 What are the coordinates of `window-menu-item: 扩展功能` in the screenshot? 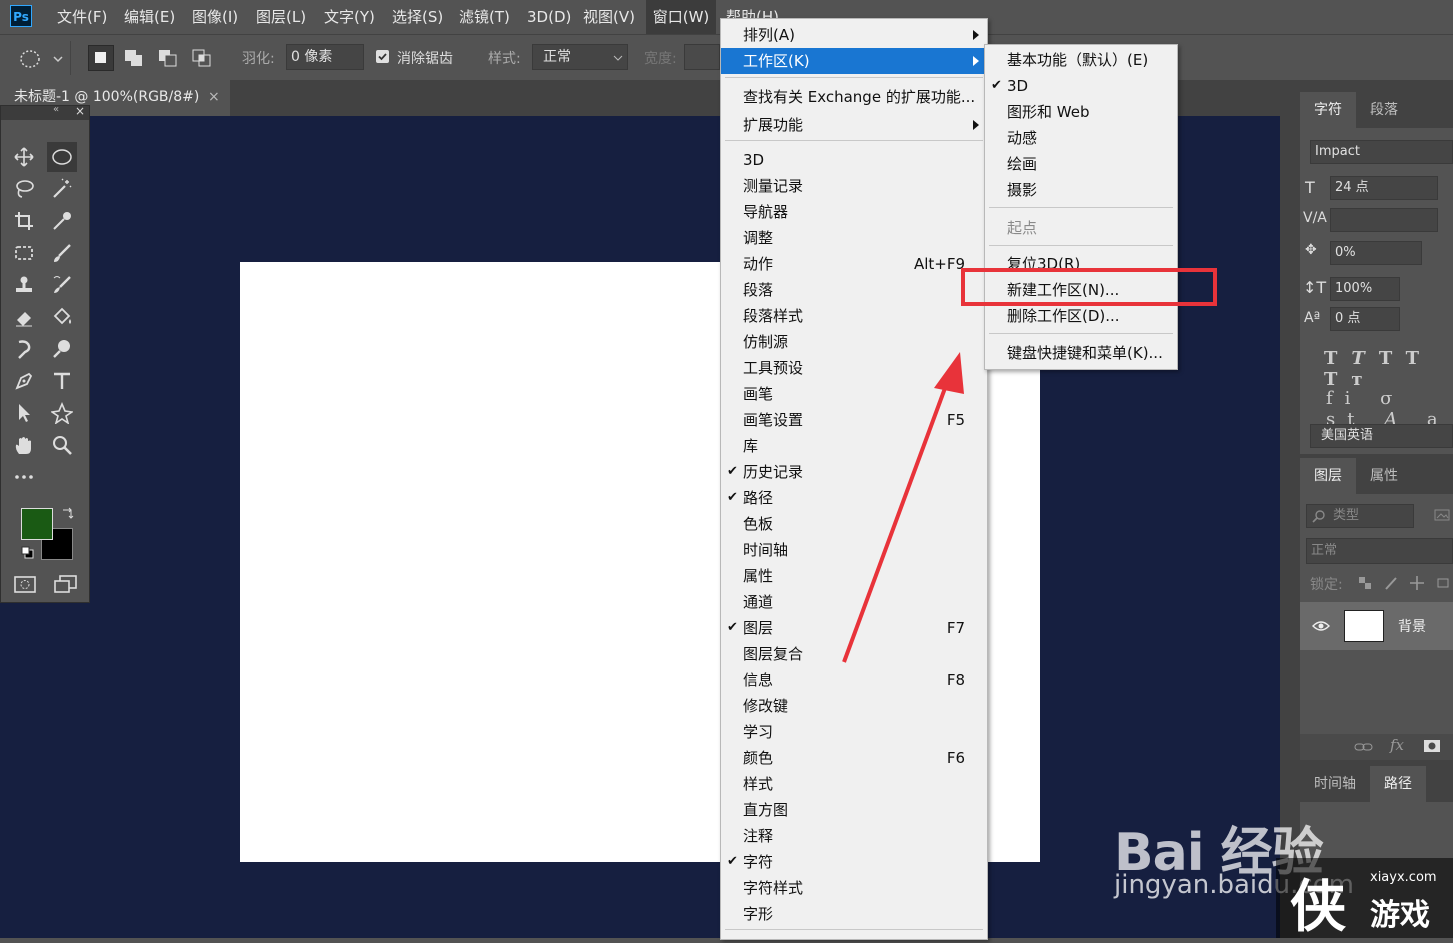 It's located at (854, 125).